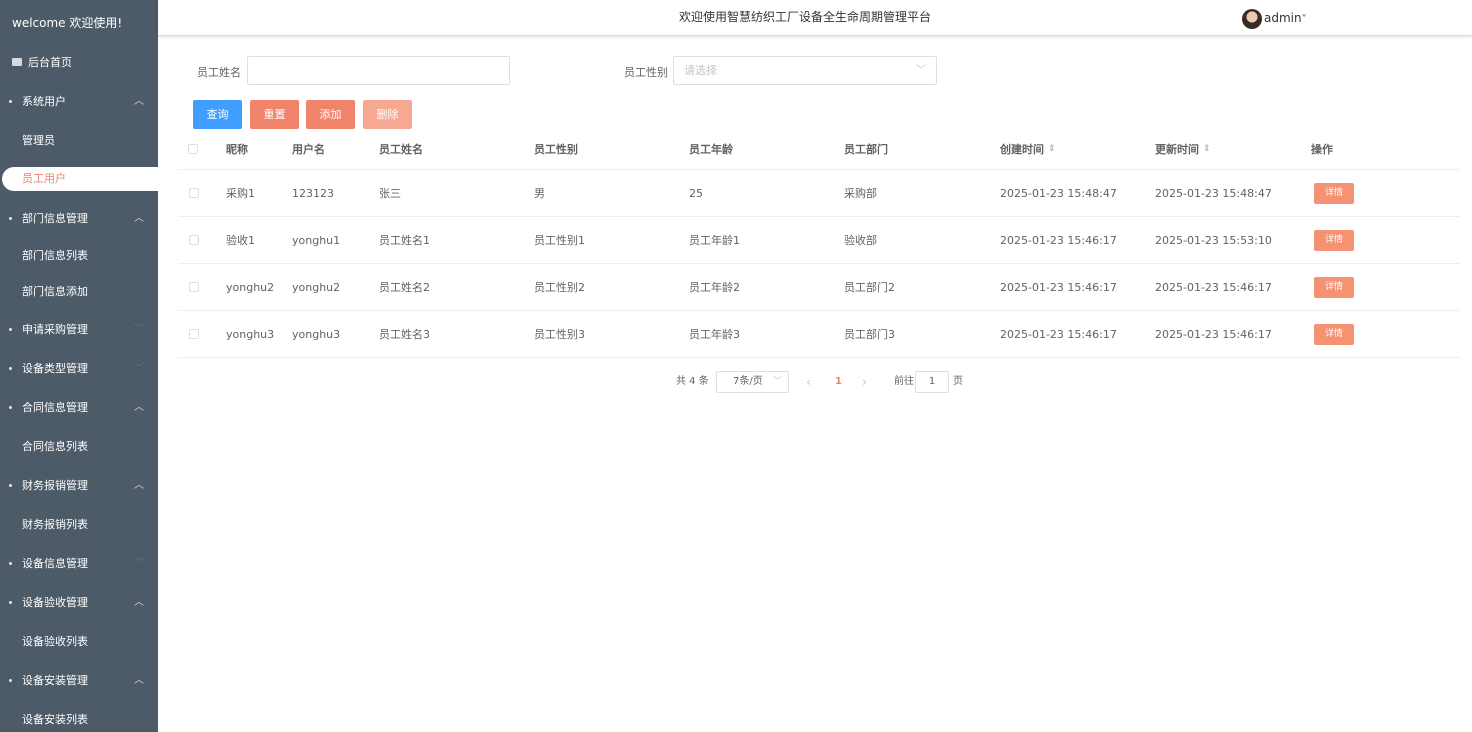 Image resolution: width=1472 pixels, height=732 pixels. I want to click on sidebar-item-admins: 管理员, so click(79, 140).